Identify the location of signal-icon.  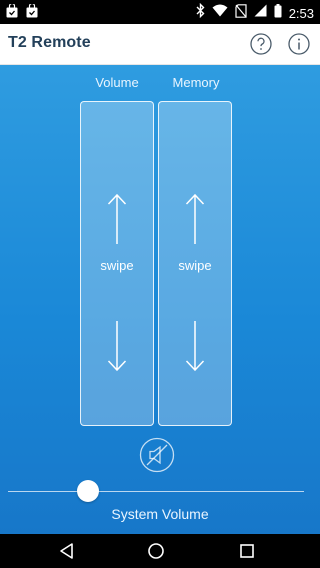
(260, 13).